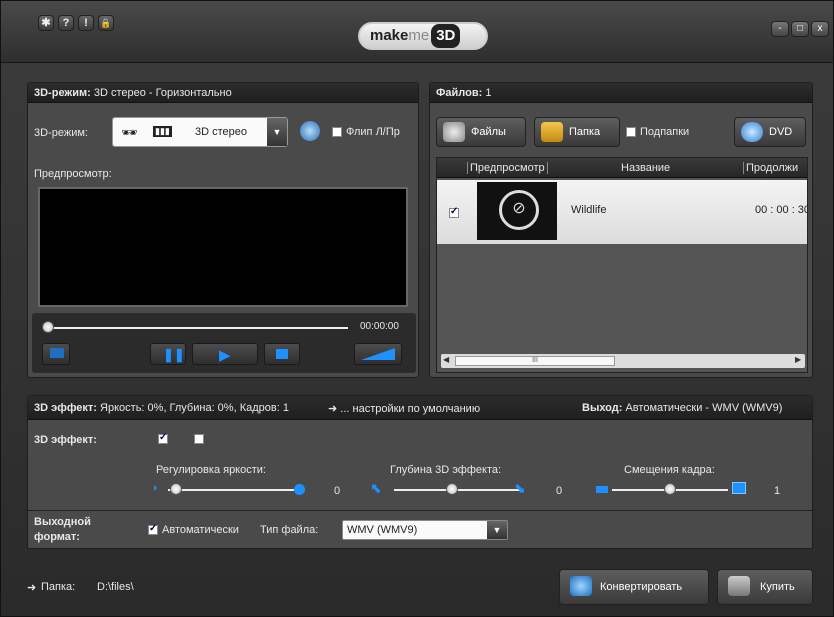  I want to click on stop-icon, so click(282, 354).